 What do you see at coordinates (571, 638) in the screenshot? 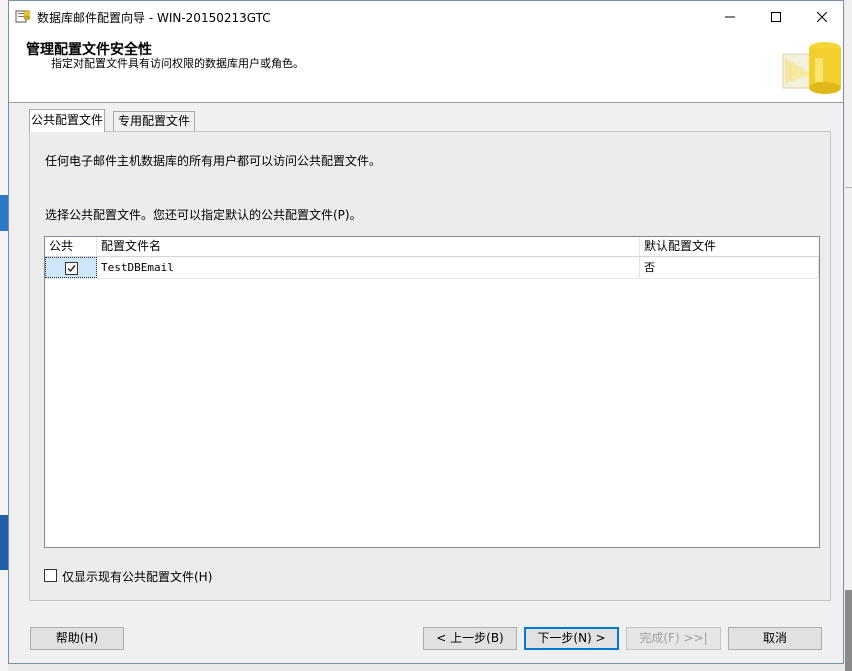
I see `next-button: 下一步(N) >` at bounding box center [571, 638].